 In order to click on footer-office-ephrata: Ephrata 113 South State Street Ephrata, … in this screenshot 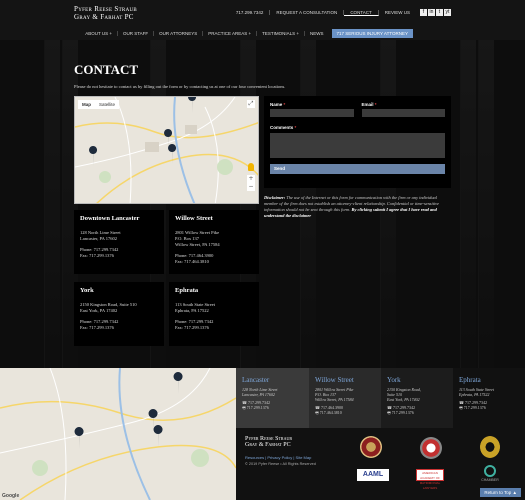, I will do `click(489, 398)`.